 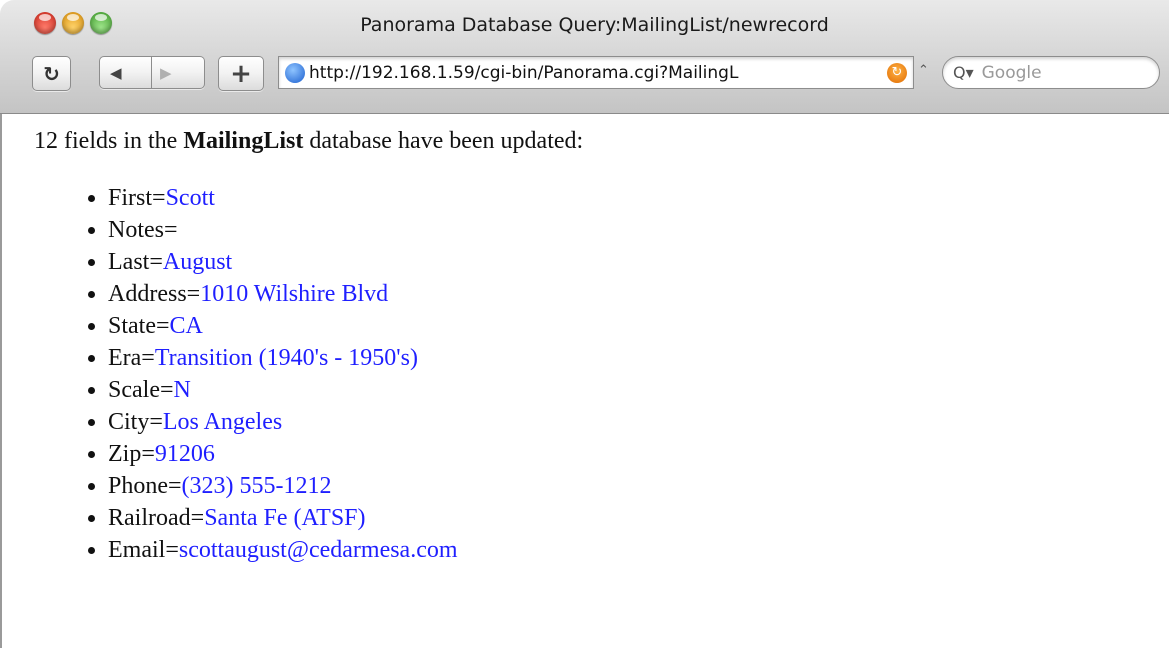 What do you see at coordinates (283, 230) in the screenshot?
I see `list-item: Notes=` at bounding box center [283, 230].